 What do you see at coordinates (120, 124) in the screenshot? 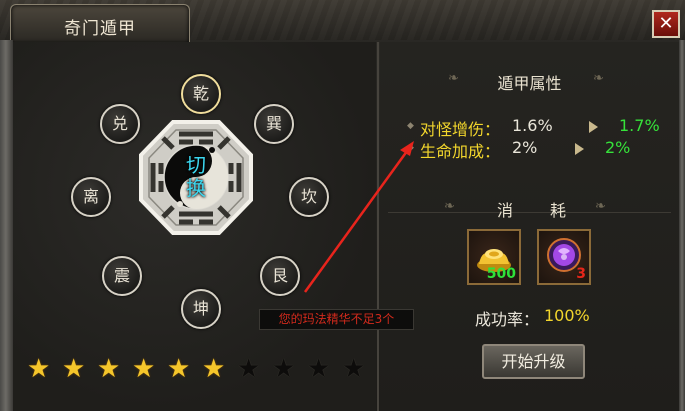
I see `trigram-dui-button: 兑` at bounding box center [120, 124].